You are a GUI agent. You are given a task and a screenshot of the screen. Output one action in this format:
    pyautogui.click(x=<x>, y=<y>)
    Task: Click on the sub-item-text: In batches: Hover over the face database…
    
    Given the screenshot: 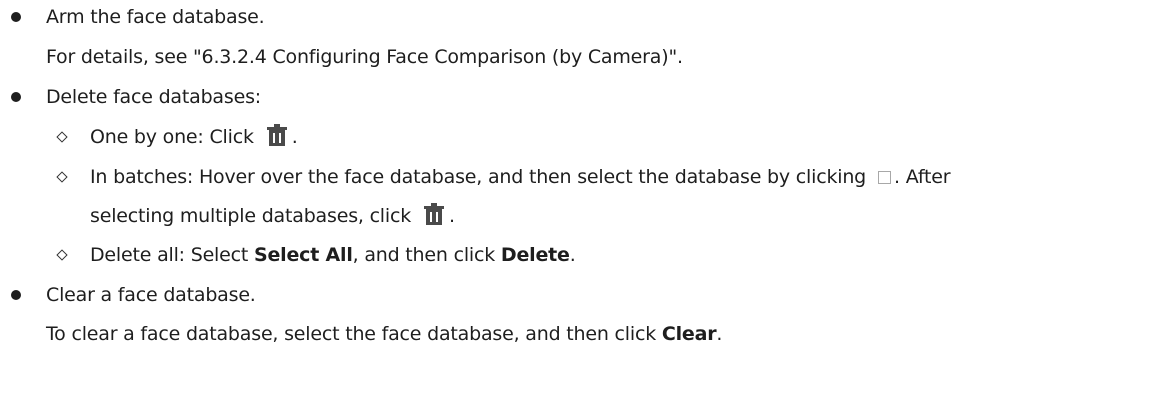 What is the action you would take?
    pyautogui.click(x=520, y=177)
    